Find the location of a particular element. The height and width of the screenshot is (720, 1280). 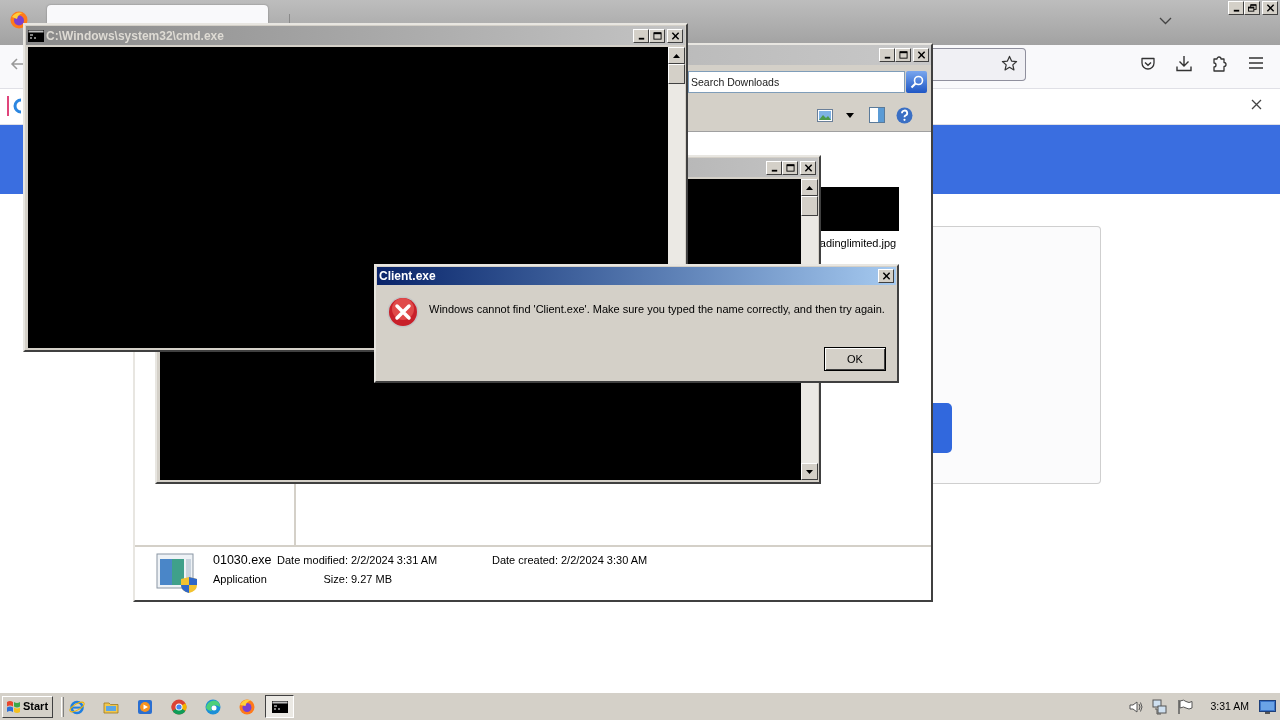

caret-icon is located at coordinates (850, 115).